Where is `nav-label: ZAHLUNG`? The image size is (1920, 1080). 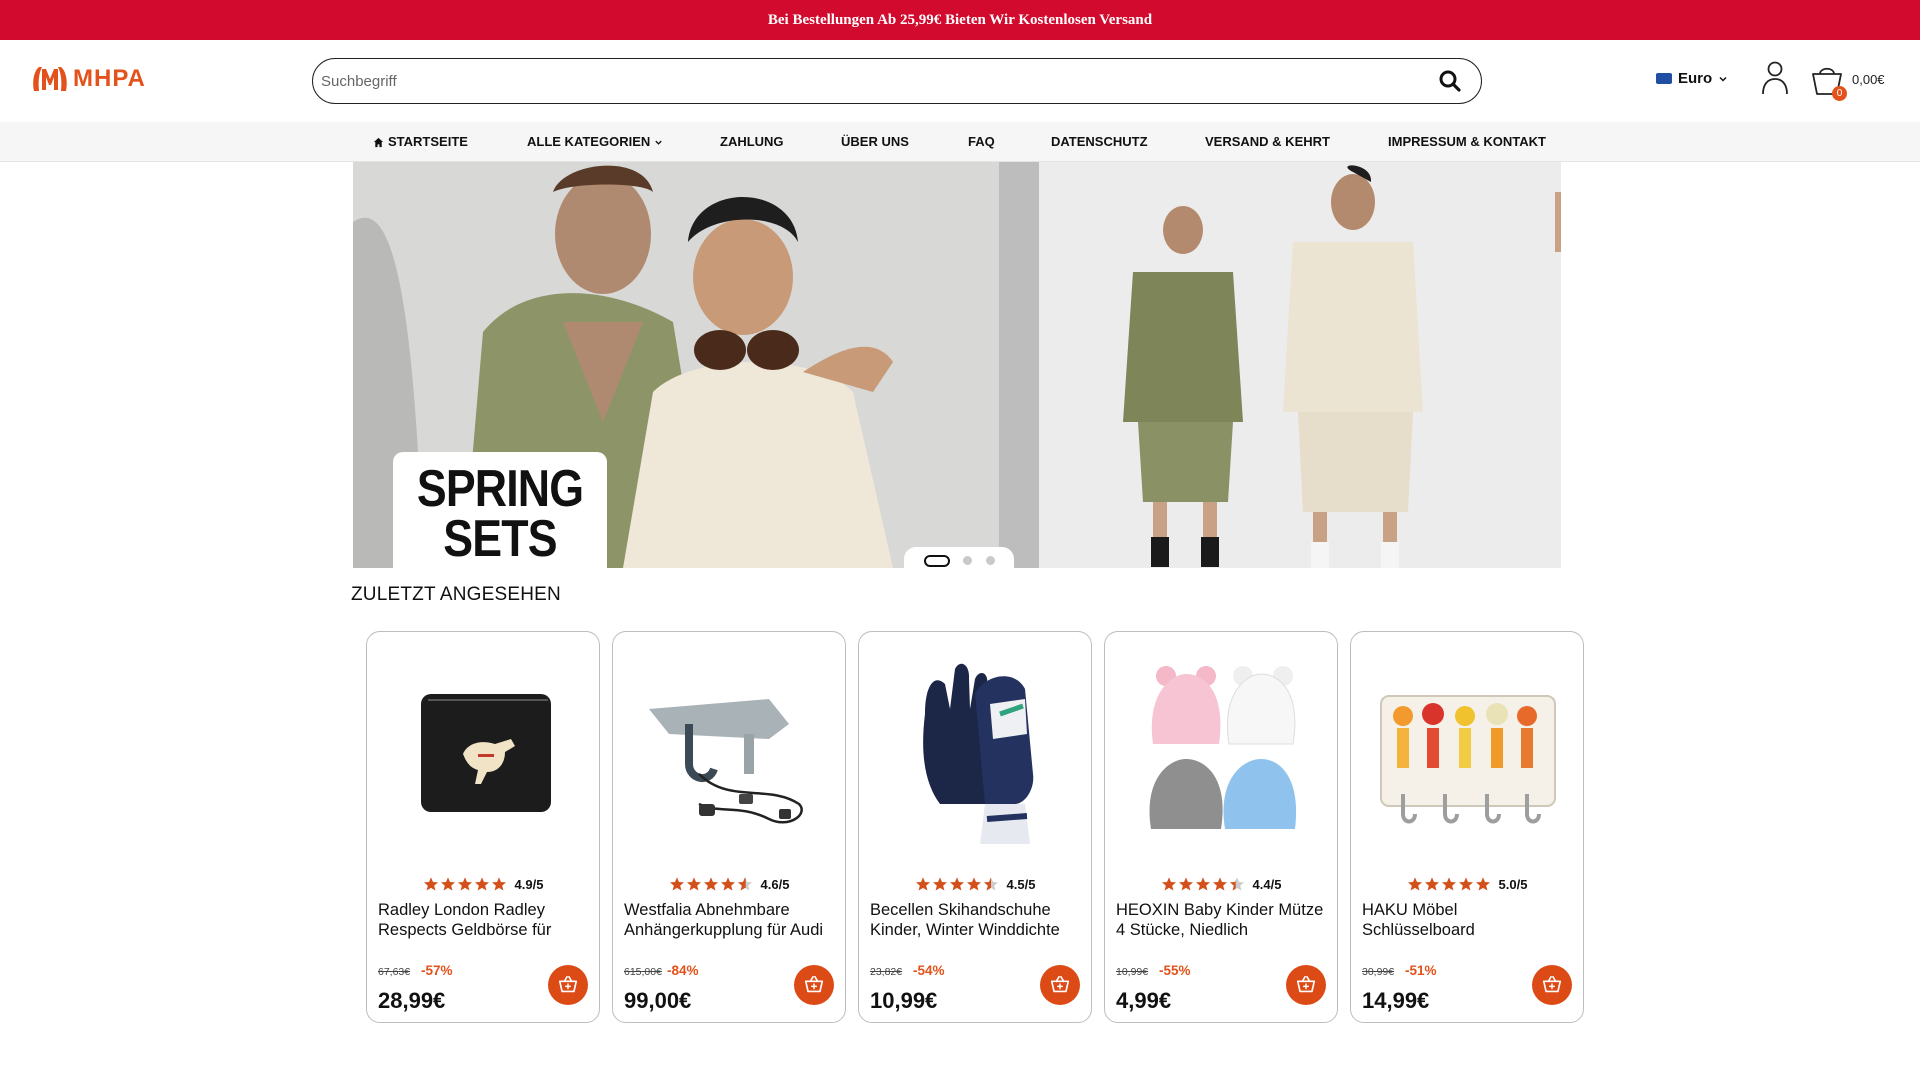
nav-label: ZAHLUNG is located at coordinates (752, 141).